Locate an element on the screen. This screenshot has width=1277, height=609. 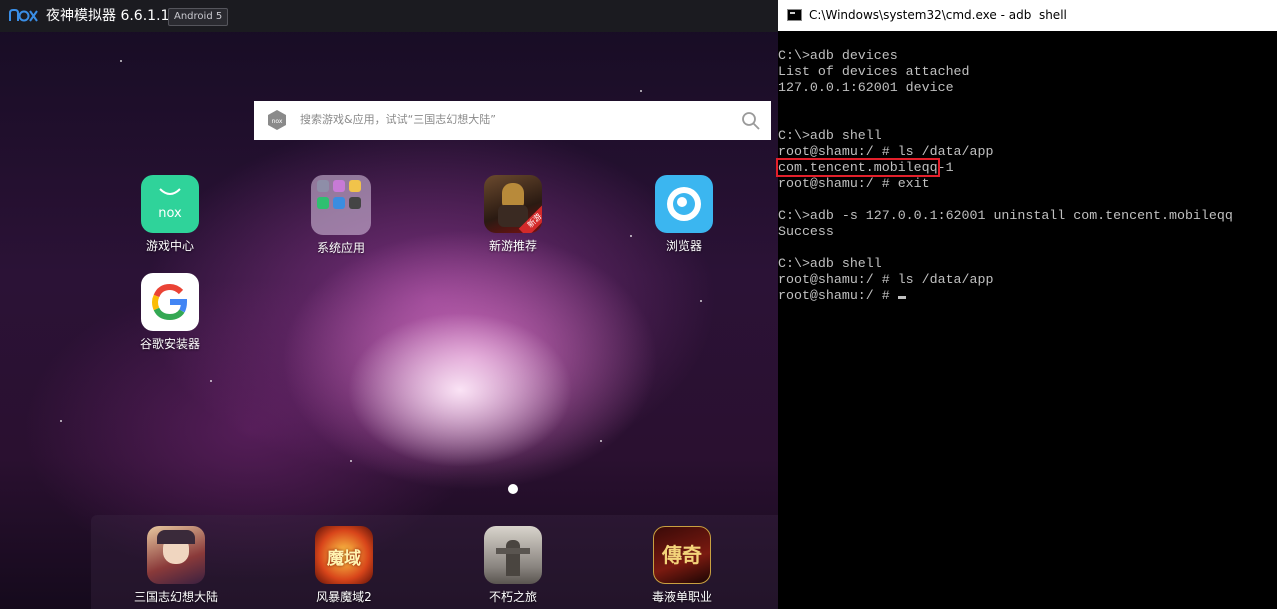
android-version-badge: Android 5 is located at coordinates (198, 17).